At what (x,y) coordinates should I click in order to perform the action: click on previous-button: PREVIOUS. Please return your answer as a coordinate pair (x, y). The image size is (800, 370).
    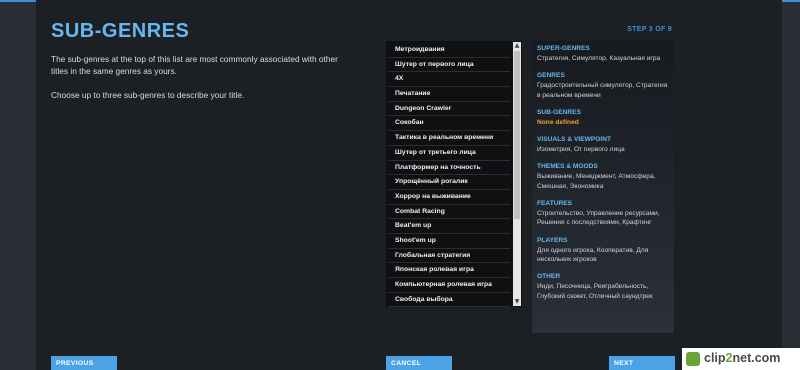
    Looking at the image, I should click on (84, 363).